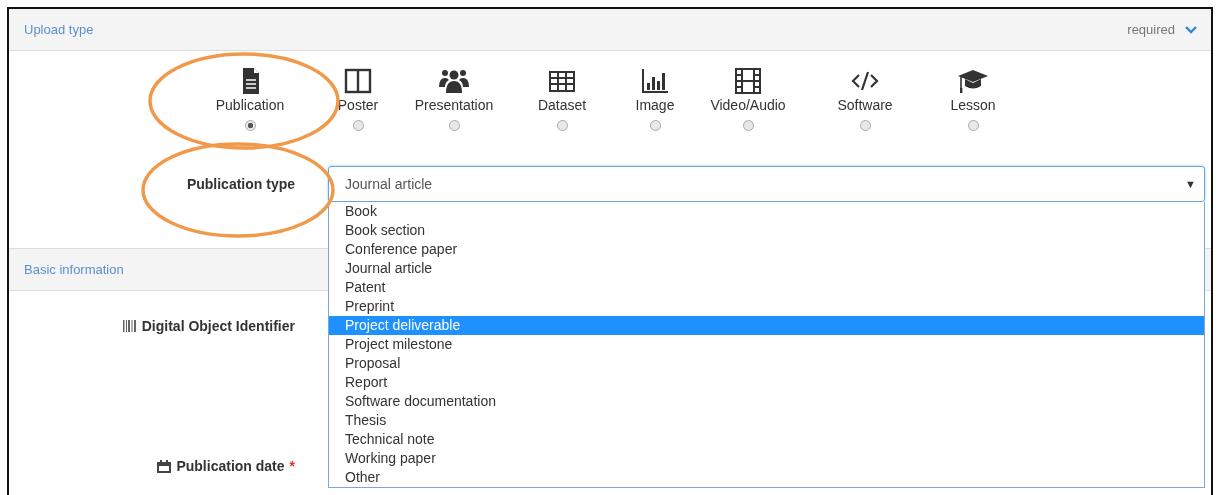  What do you see at coordinates (766, 287) in the screenshot?
I see `dropdown-option: Patent` at bounding box center [766, 287].